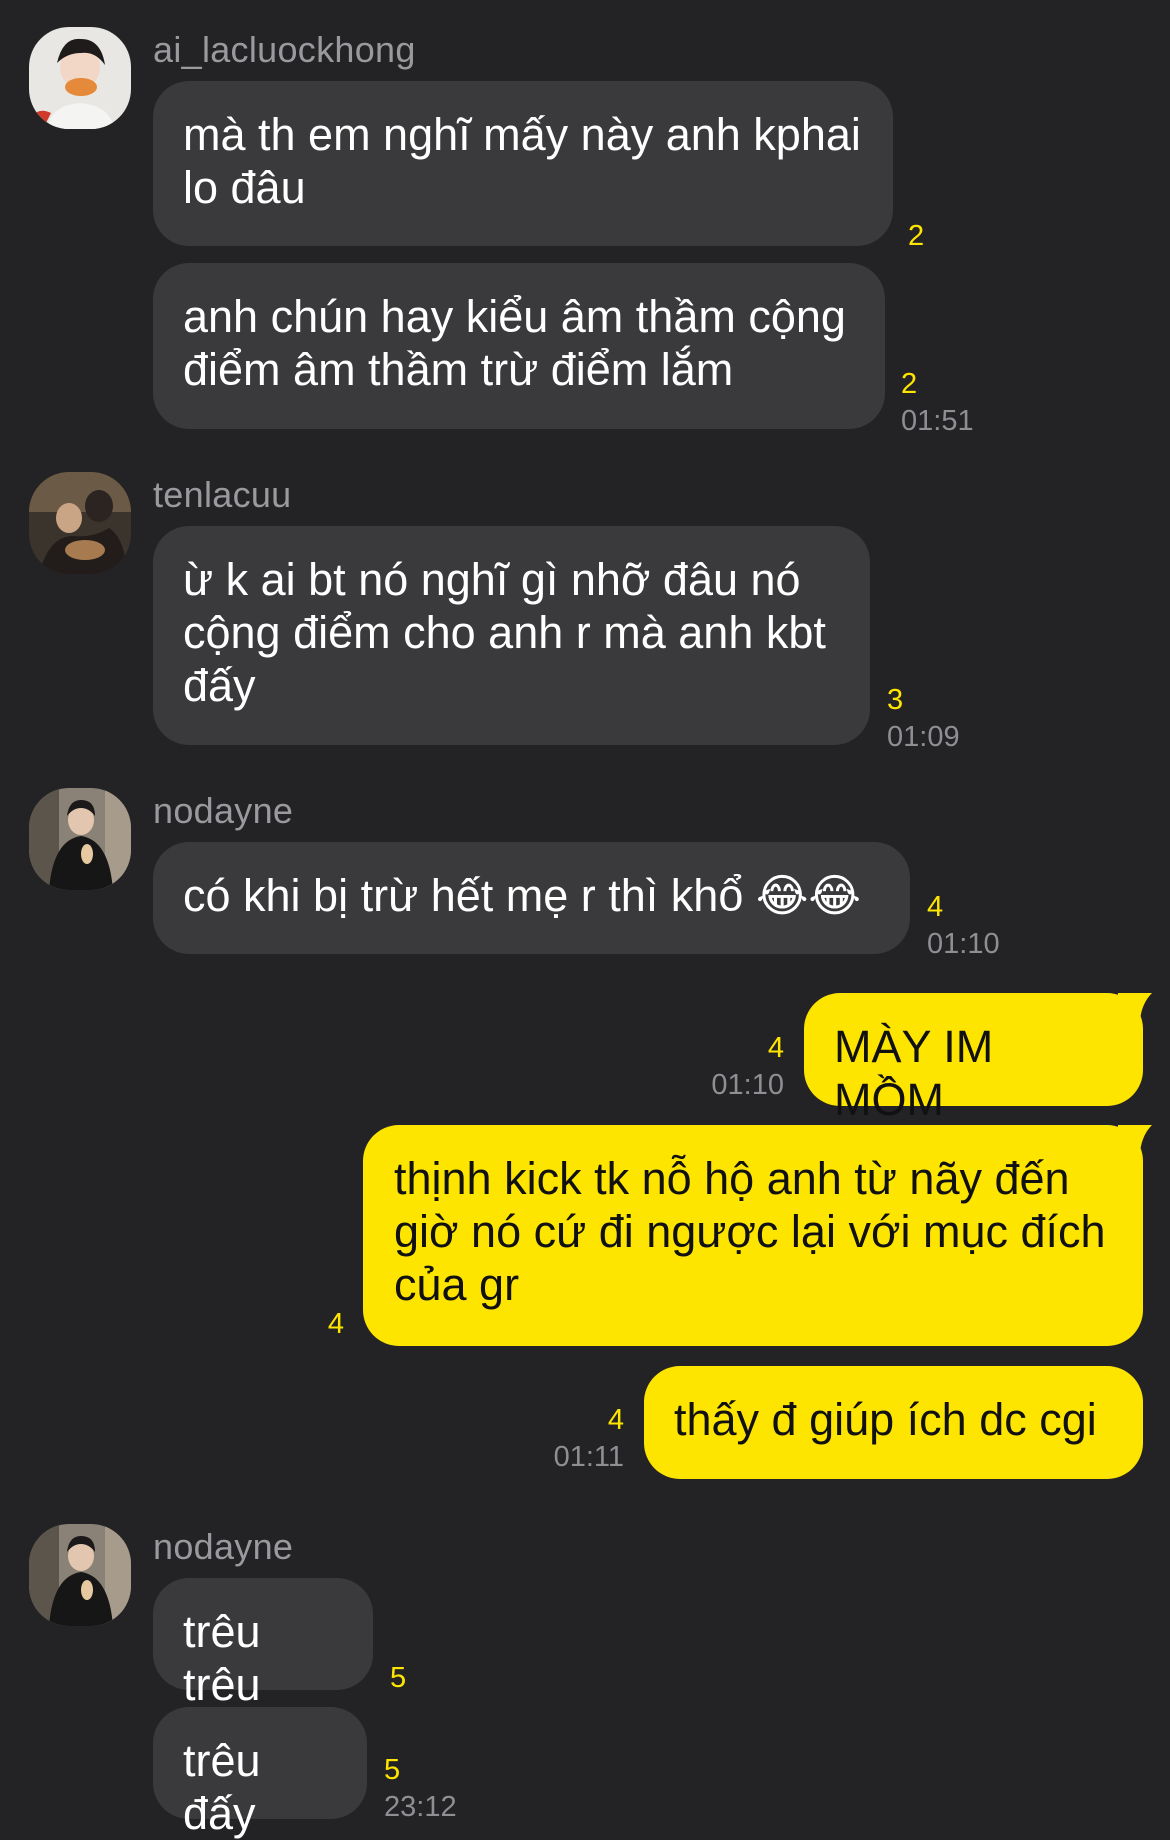 This screenshot has height=1840, width=1170. What do you see at coordinates (322, 1324) in the screenshot?
I see `message-meta: 4` at bounding box center [322, 1324].